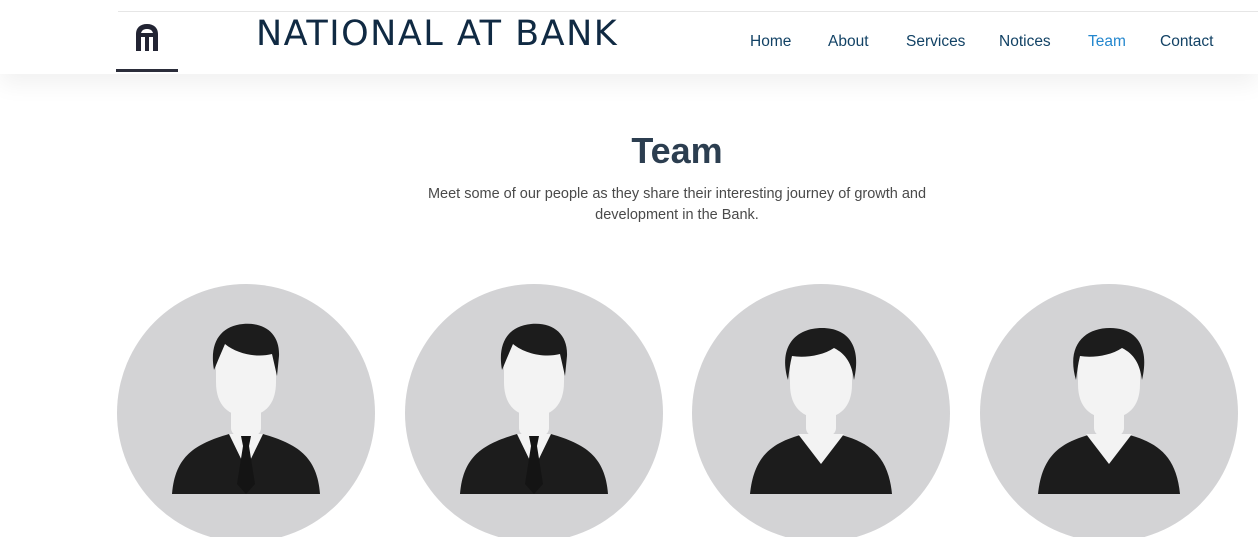  I want to click on nav-about: About, so click(848, 42).